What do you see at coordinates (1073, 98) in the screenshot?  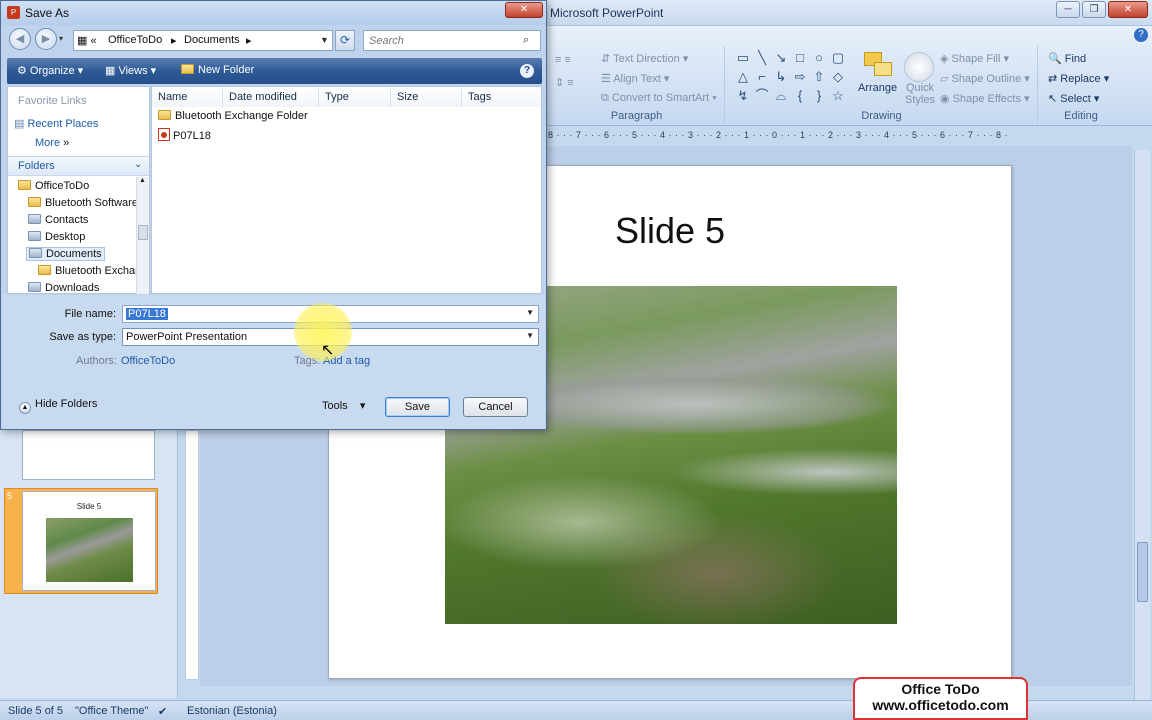 I see `select-button: ↖ Select ▾` at bounding box center [1073, 98].